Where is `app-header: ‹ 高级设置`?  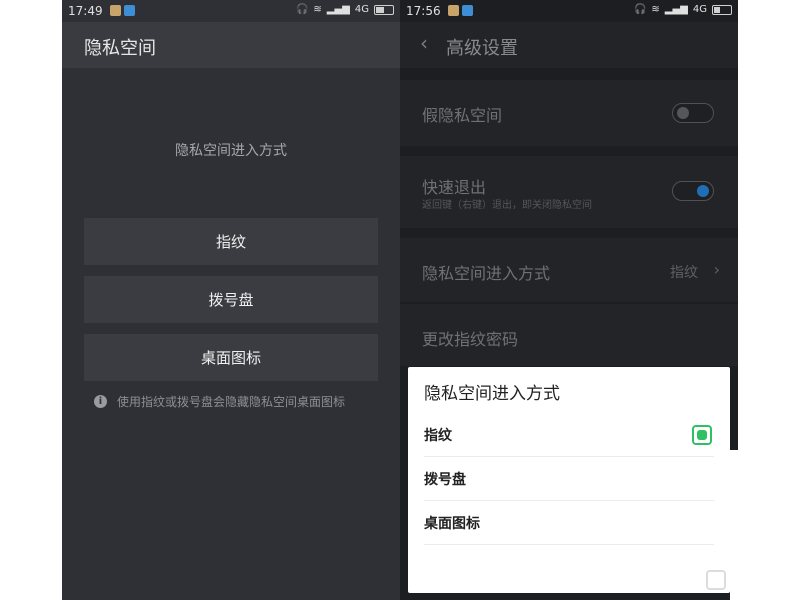 app-header: ‹ 高级设置 is located at coordinates (569, 45).